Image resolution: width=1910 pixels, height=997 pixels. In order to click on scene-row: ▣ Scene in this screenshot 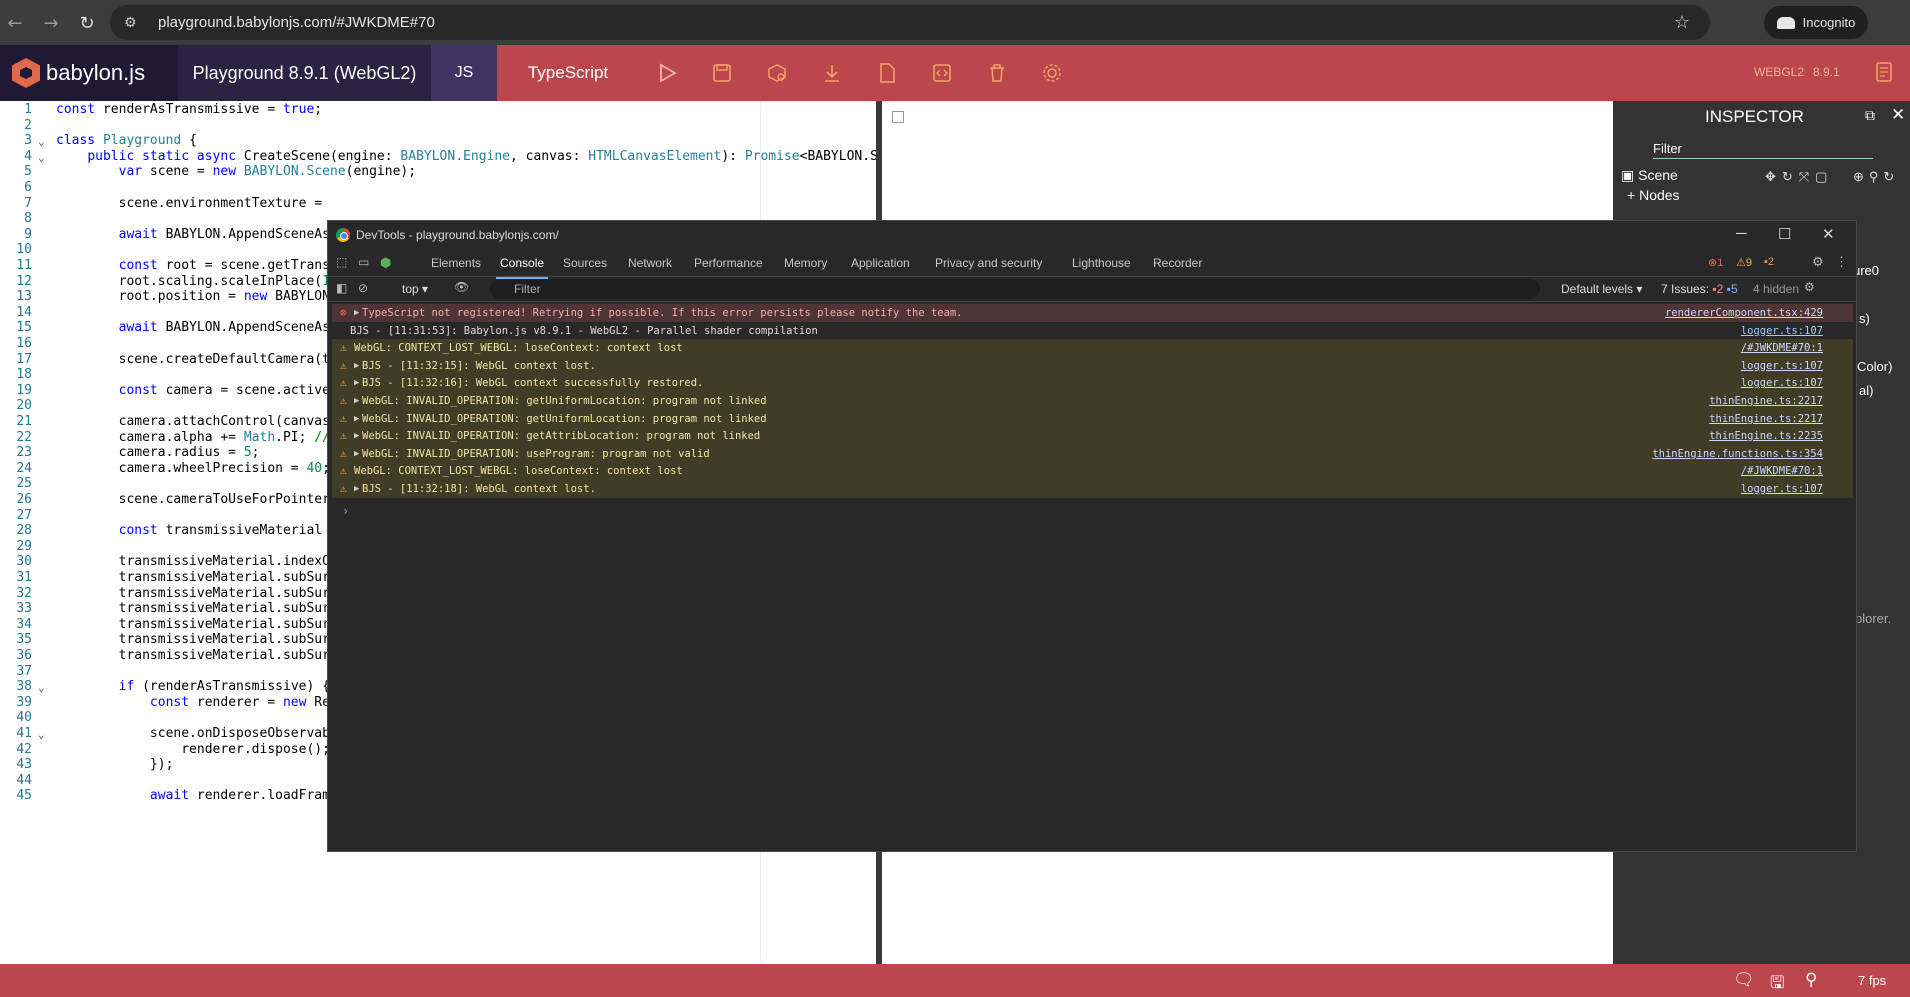, I will do `click(1649, 175)`.